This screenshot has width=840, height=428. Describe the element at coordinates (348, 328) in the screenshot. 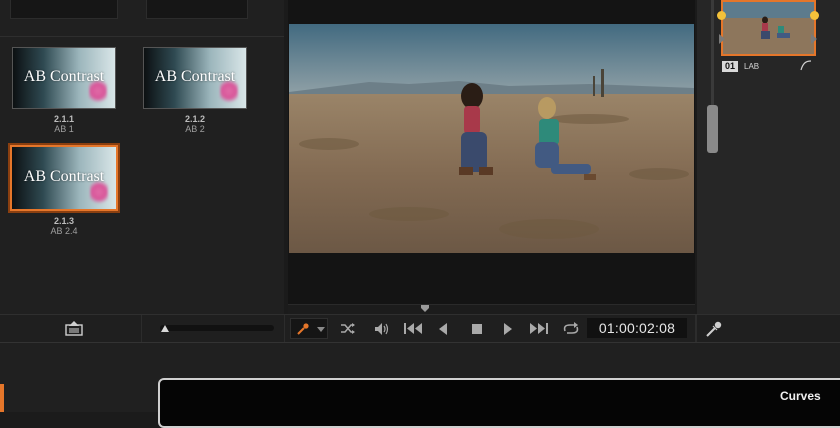

I see `shuffle-icon` at that location.